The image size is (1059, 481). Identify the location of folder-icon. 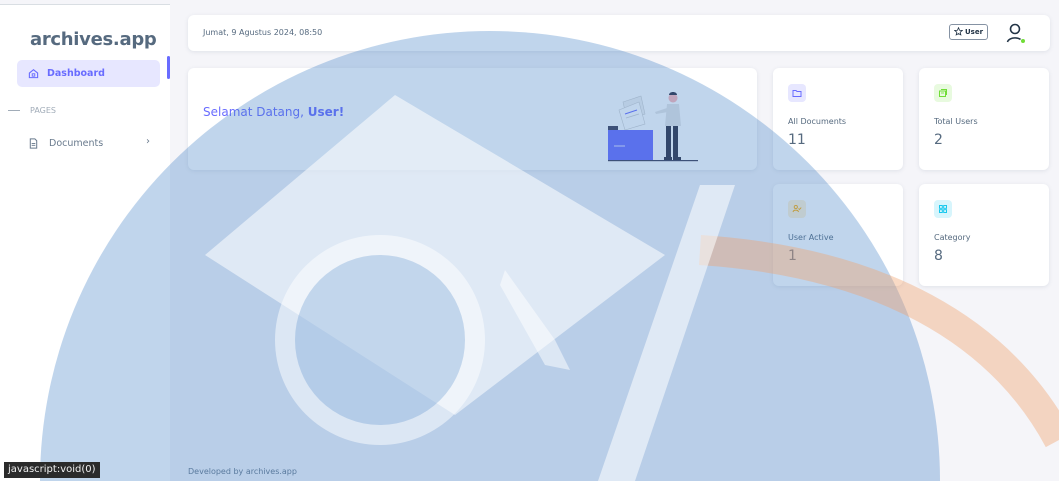
(797, 93).